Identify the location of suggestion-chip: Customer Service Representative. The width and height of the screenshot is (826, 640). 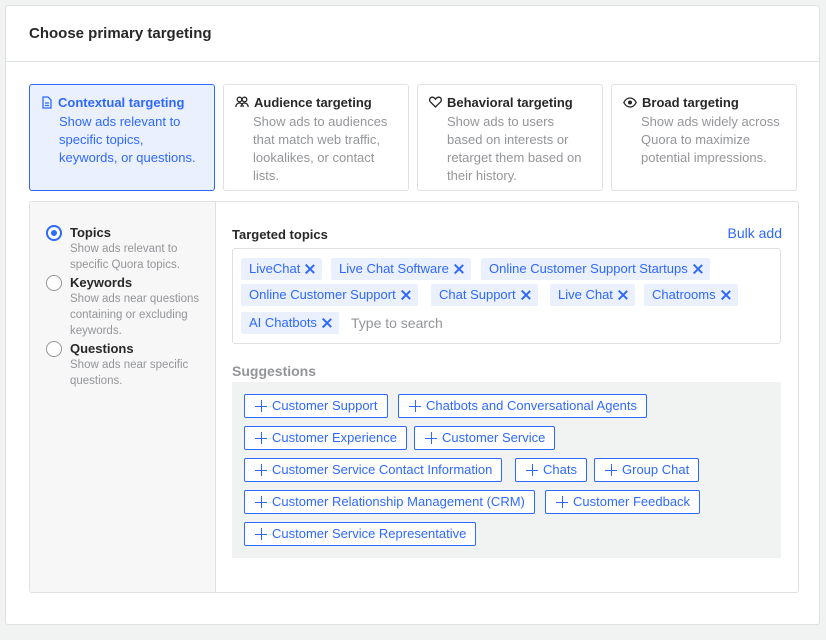
(360, 534).